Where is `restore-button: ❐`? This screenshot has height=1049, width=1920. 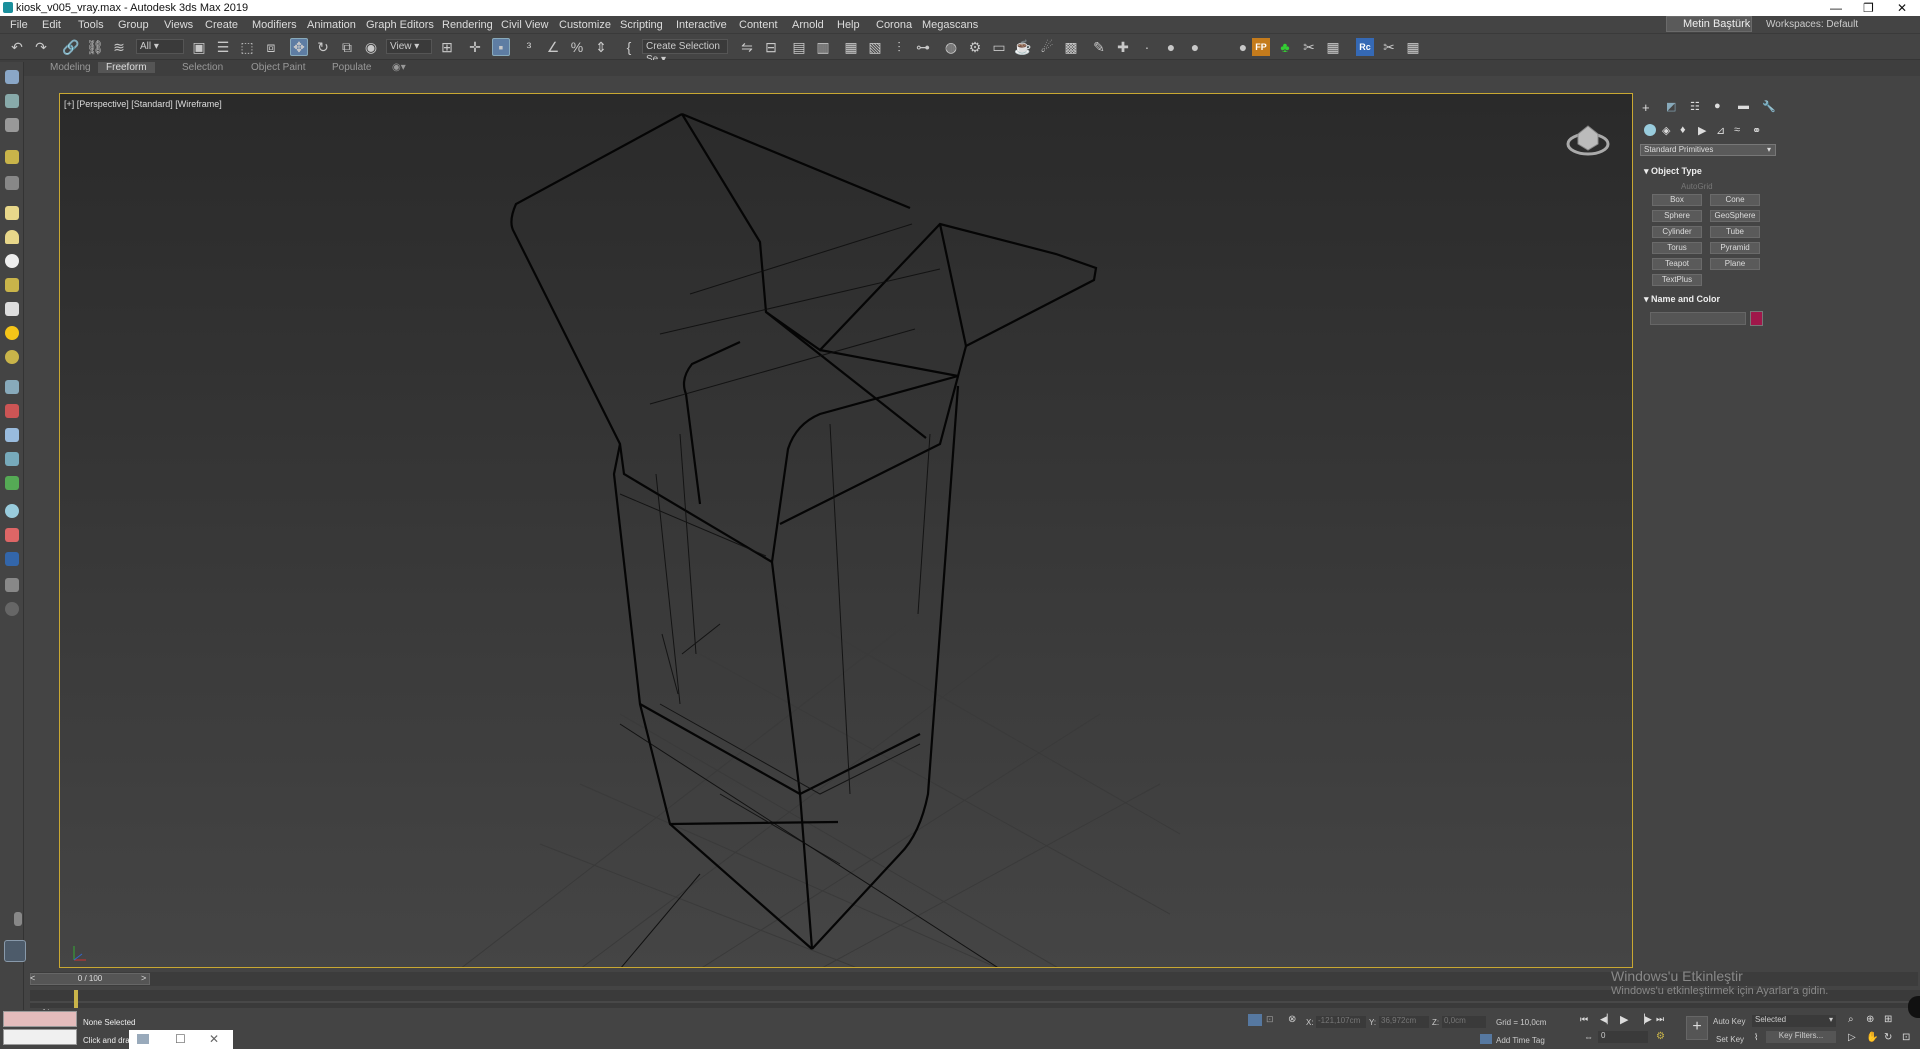
restore-button: ❐ is located at coordinates (1868, 8).